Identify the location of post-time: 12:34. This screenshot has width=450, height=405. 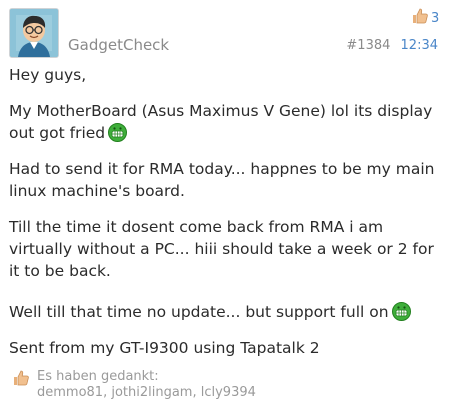
(419, 45).